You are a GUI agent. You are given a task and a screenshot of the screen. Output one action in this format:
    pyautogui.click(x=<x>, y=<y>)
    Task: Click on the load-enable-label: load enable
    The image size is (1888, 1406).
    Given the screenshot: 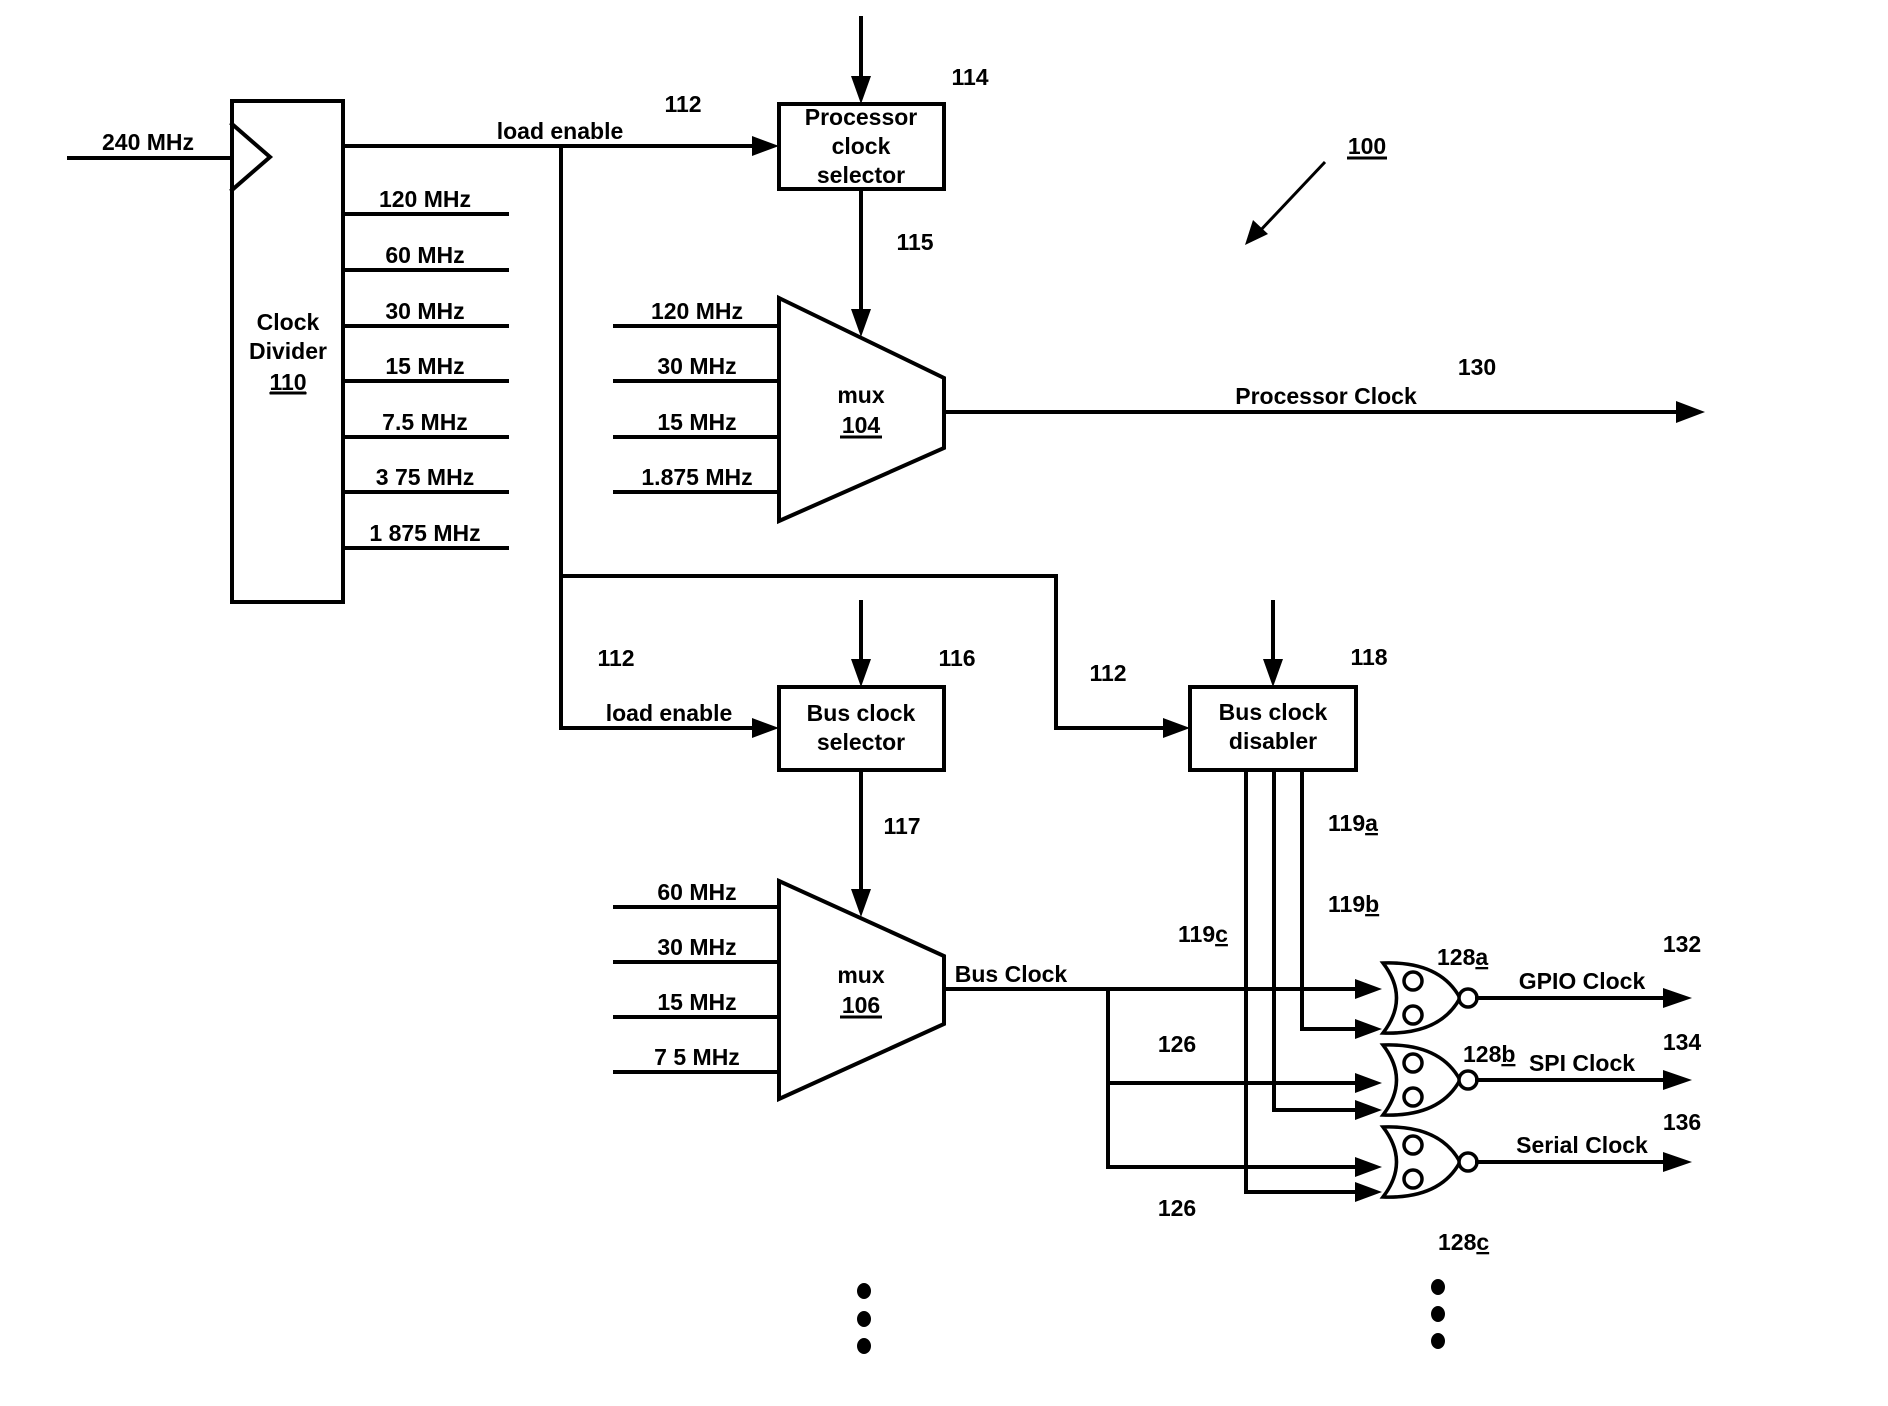 What is the action you would take?
    pyautogui.click(x=560, y=131)
    